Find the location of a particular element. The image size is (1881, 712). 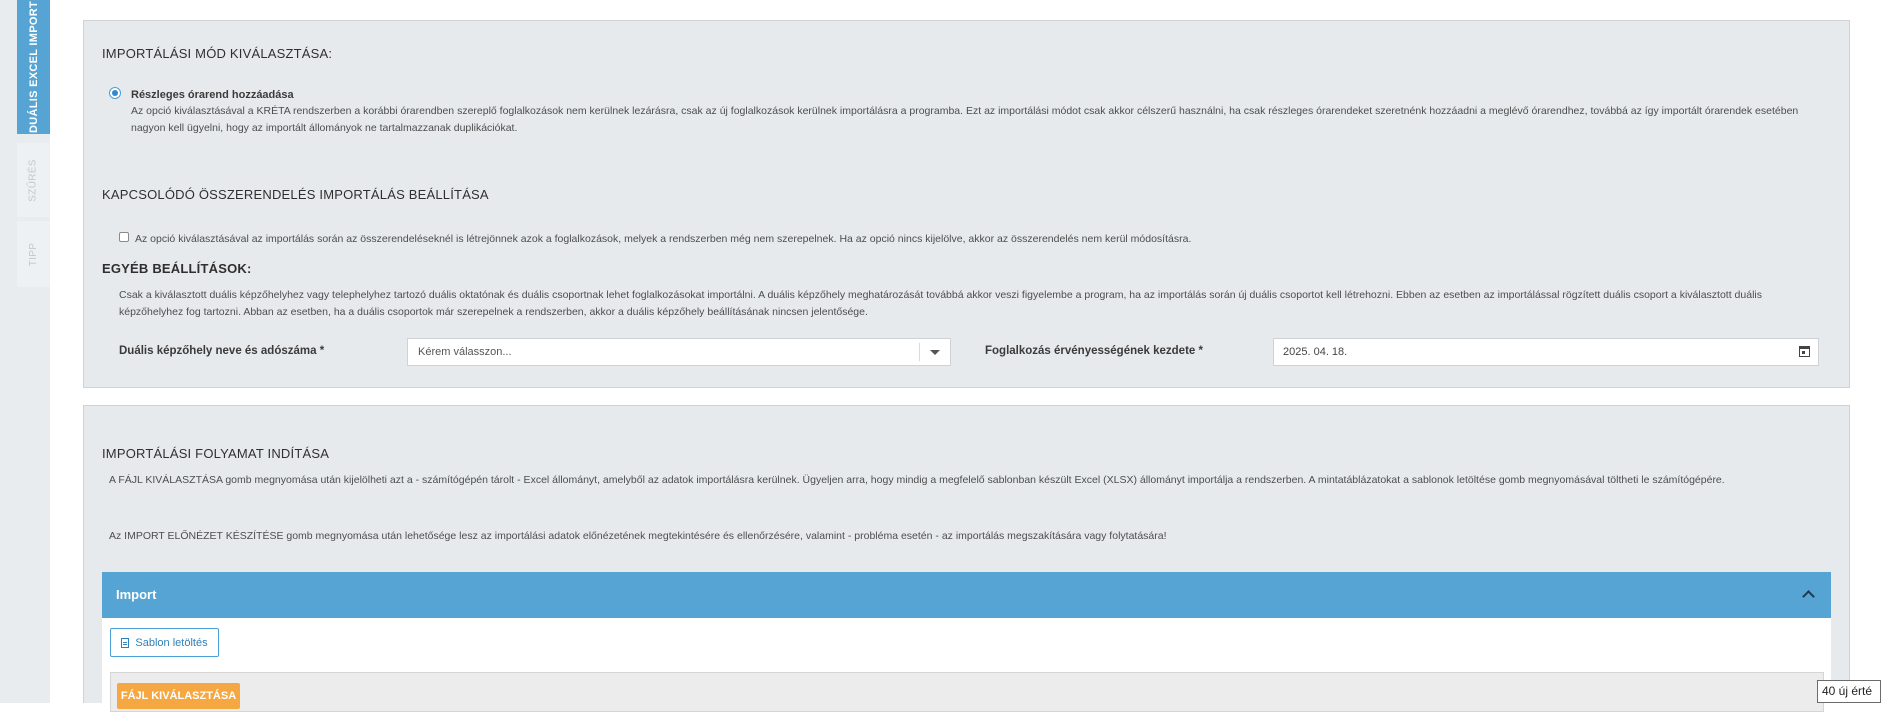

import-process-title: IMPORTÁLÁSI FOLYAMAT INDÍTÁSA is located at coordinates (216, 453).